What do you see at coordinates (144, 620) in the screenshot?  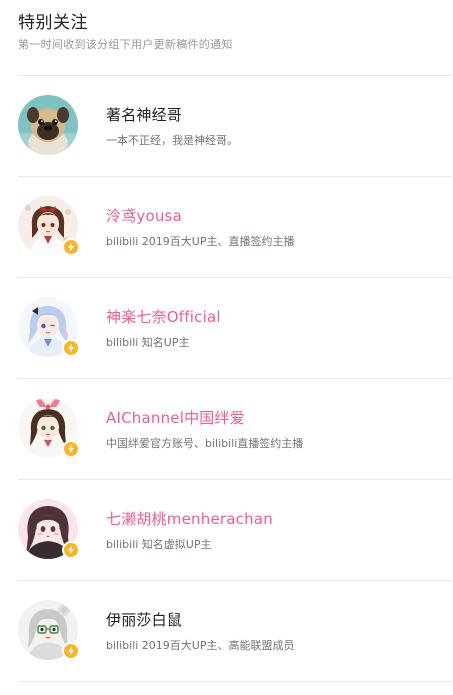 I see `user-name: 伊丽莎白鼠` at bounding box center [144, 620].